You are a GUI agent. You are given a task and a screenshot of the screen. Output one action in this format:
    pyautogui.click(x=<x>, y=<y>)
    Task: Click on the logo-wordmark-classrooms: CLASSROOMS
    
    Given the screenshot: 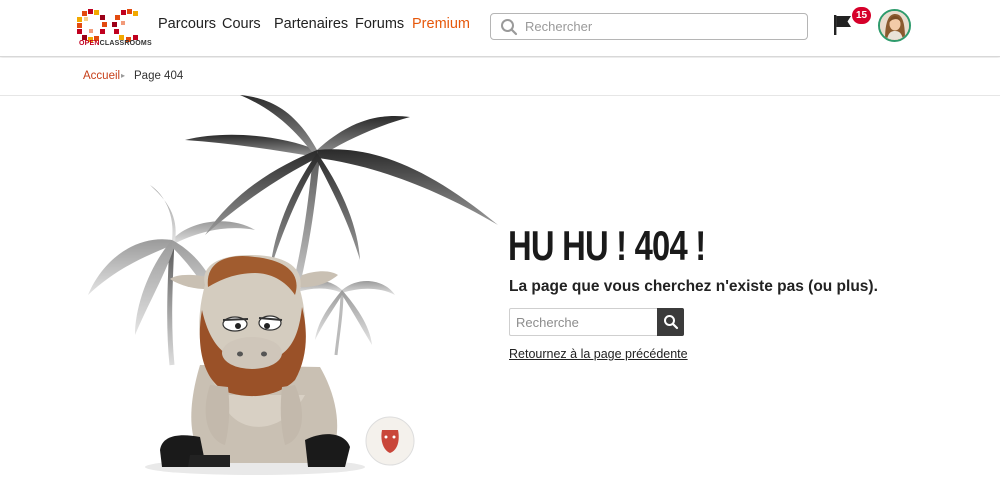 What is the action you would take?
    pyautogui.click(x=125, y=43)
    